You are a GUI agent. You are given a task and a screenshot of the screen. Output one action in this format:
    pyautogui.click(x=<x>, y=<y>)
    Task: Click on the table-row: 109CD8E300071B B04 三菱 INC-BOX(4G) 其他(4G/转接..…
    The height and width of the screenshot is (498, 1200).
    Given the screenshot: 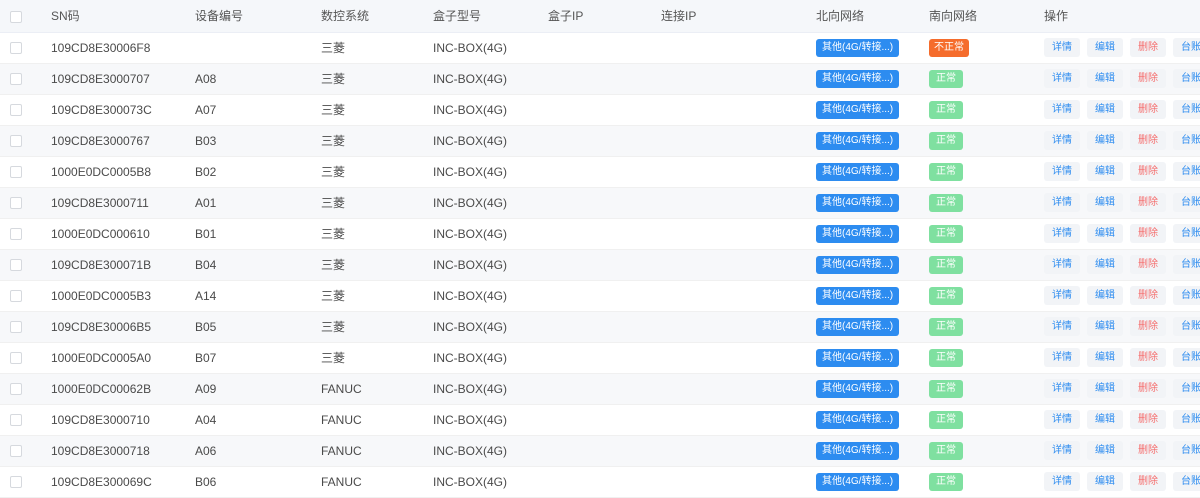 What is the action you would take?
    pyautogui.click(x=600, y=265)
    